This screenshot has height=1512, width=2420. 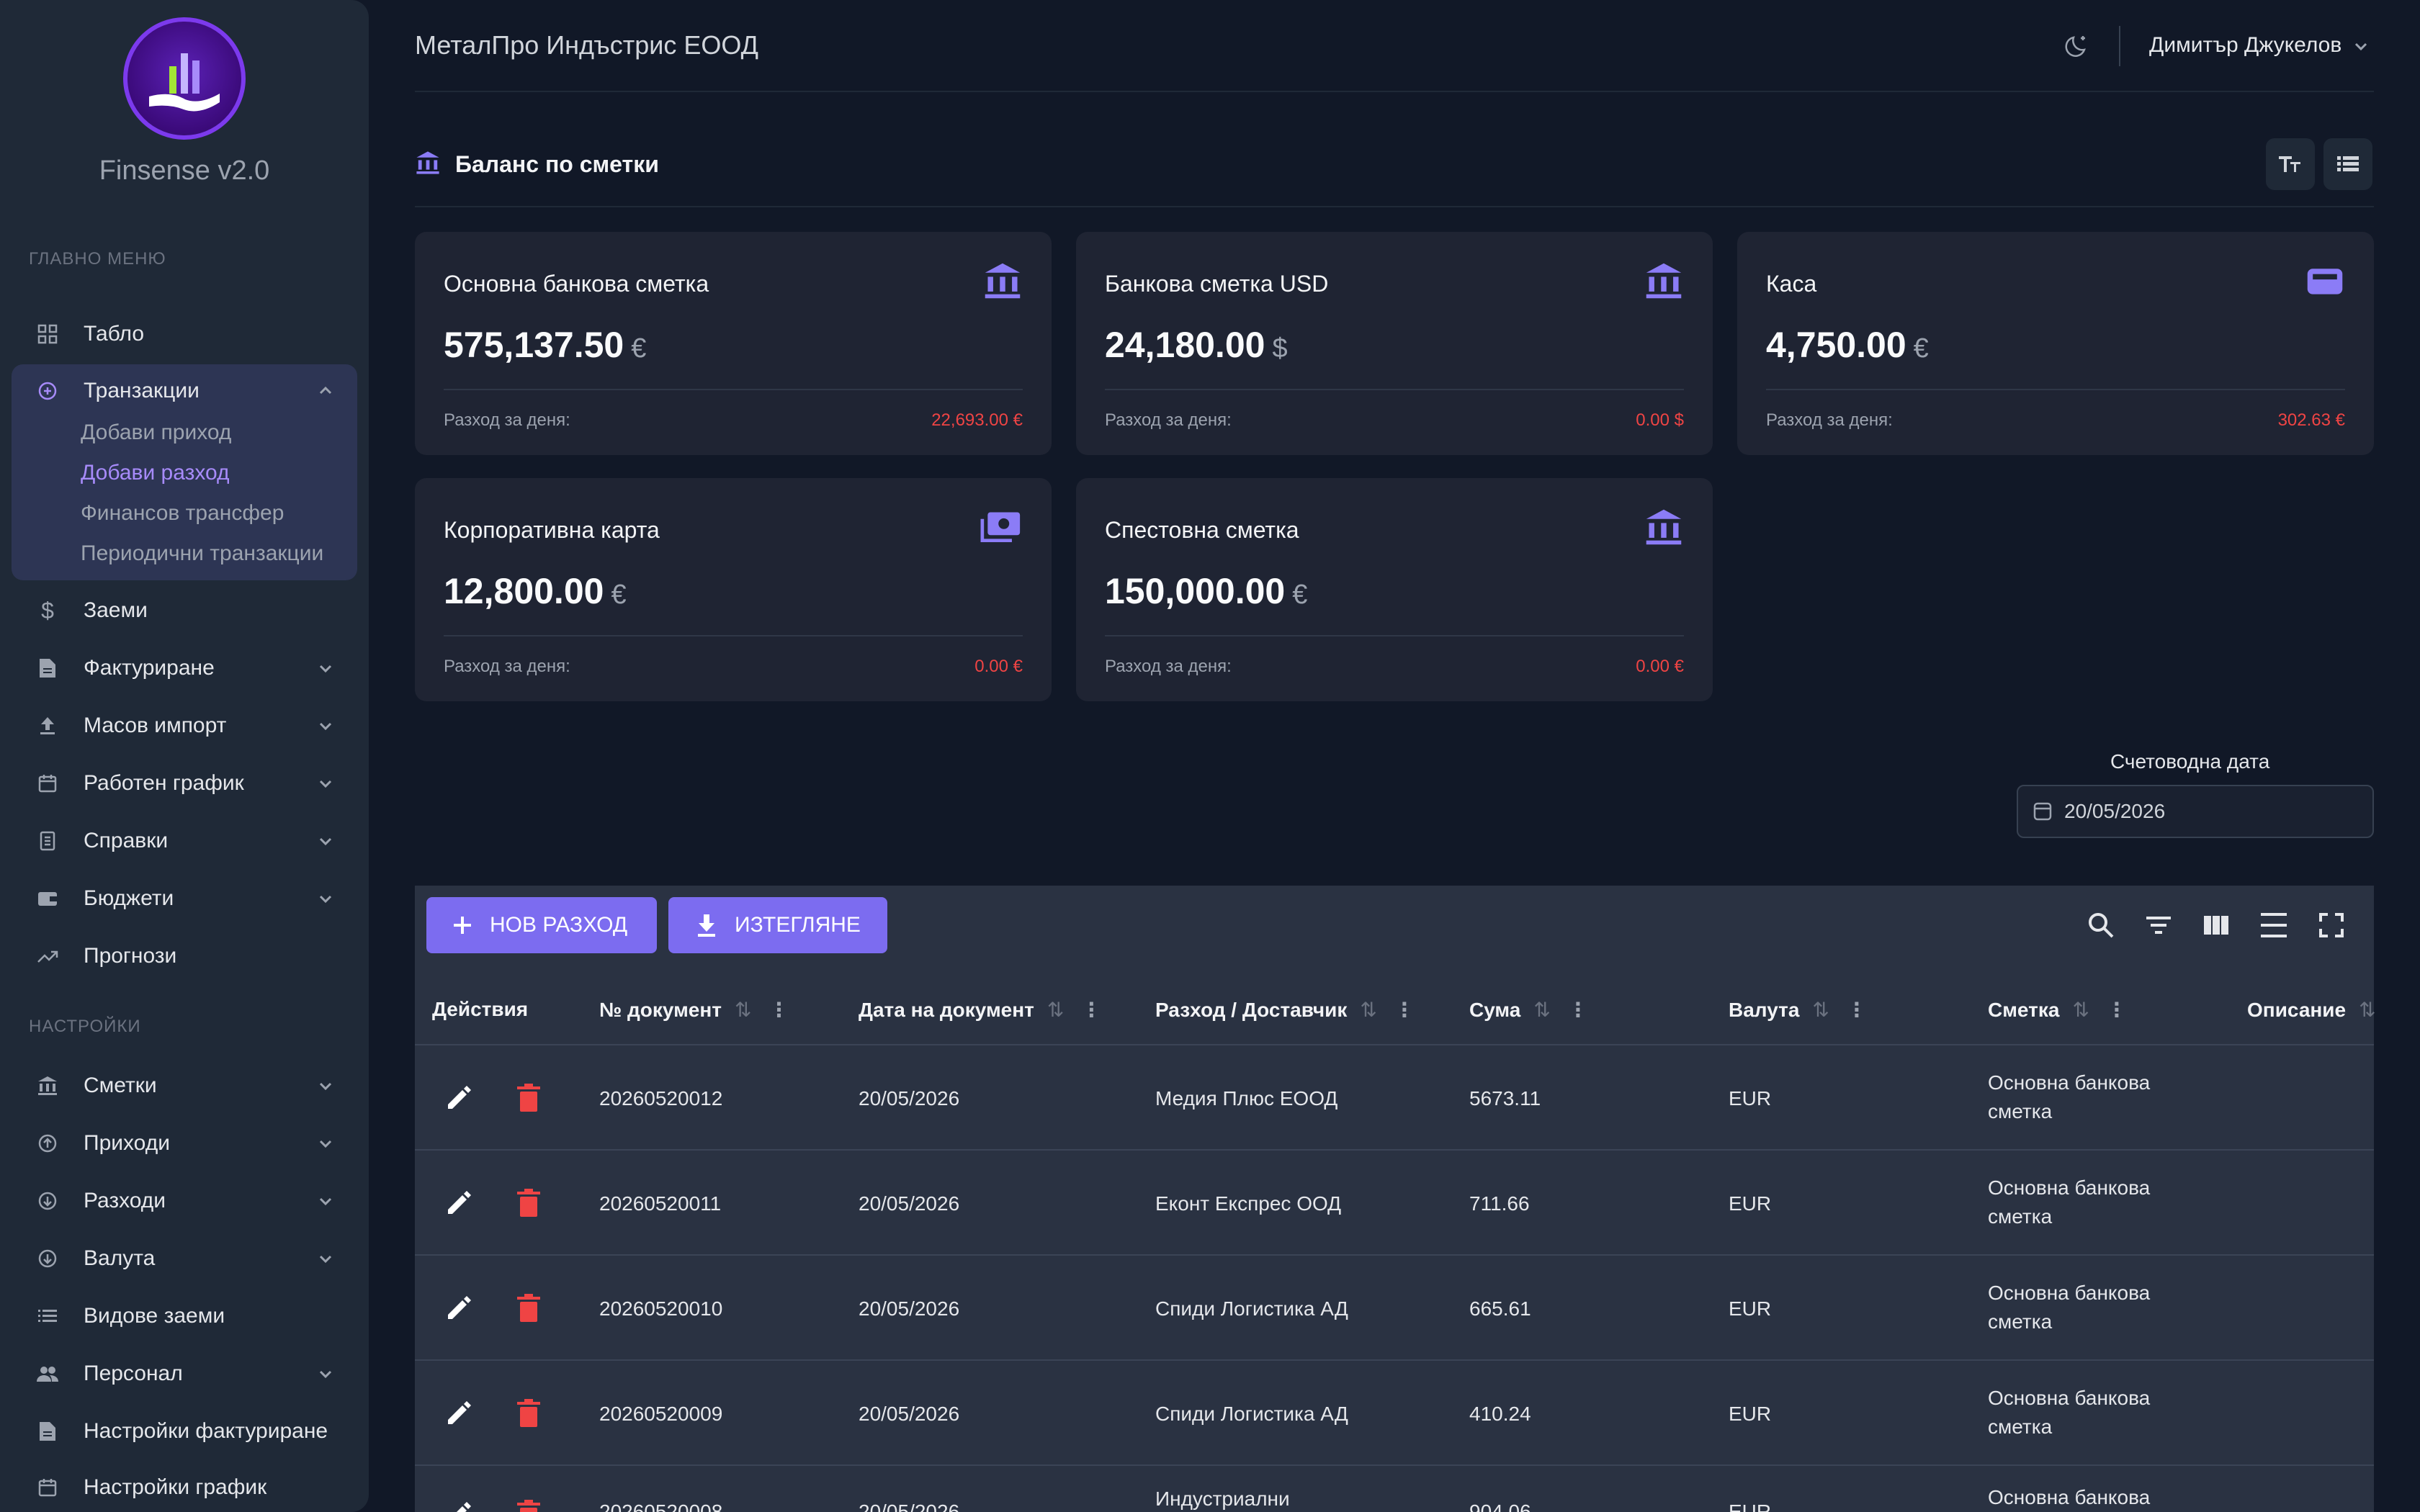 I want to click on daily-expense: 0.00 €, so click(x=1660, y=666).